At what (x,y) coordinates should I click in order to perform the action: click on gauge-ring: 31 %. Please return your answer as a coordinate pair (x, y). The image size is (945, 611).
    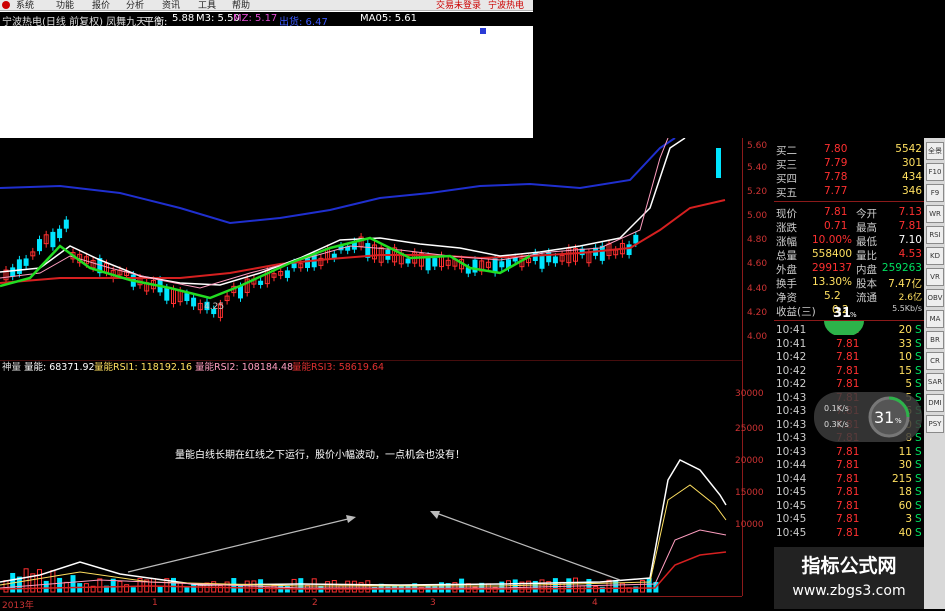
    Looking at the image, I should click on (889, 417).